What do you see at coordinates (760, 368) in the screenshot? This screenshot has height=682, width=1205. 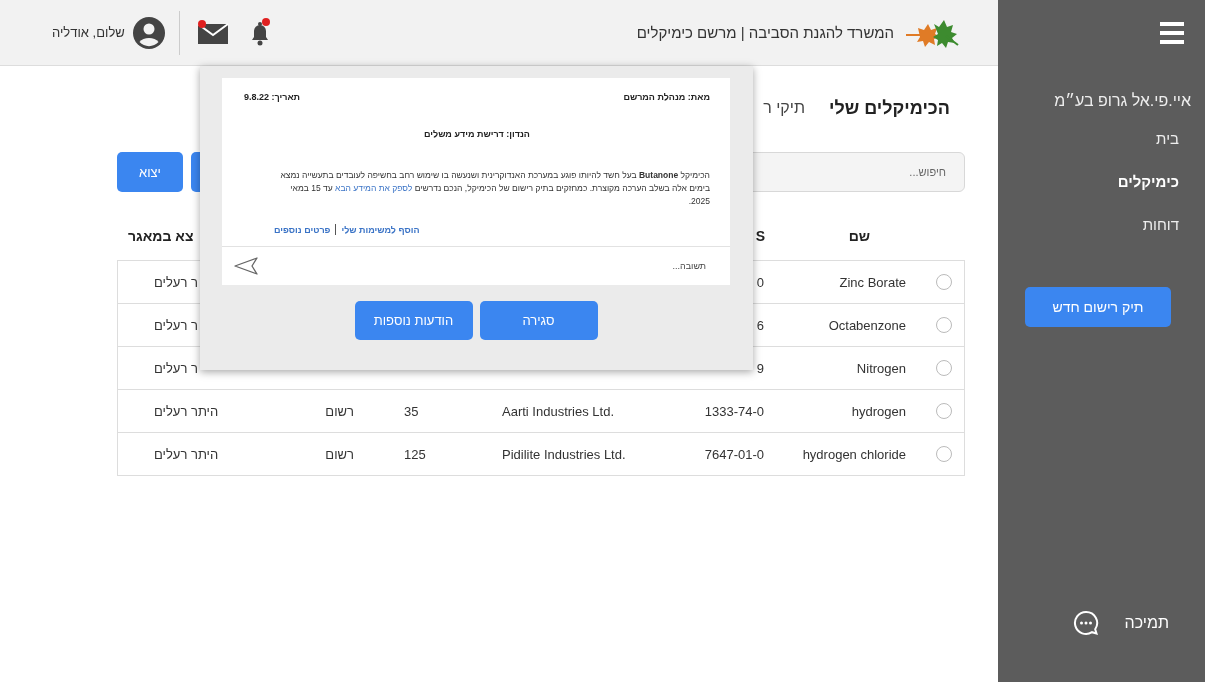 I see `table-cell: 9` at bounding box center [760, 368].